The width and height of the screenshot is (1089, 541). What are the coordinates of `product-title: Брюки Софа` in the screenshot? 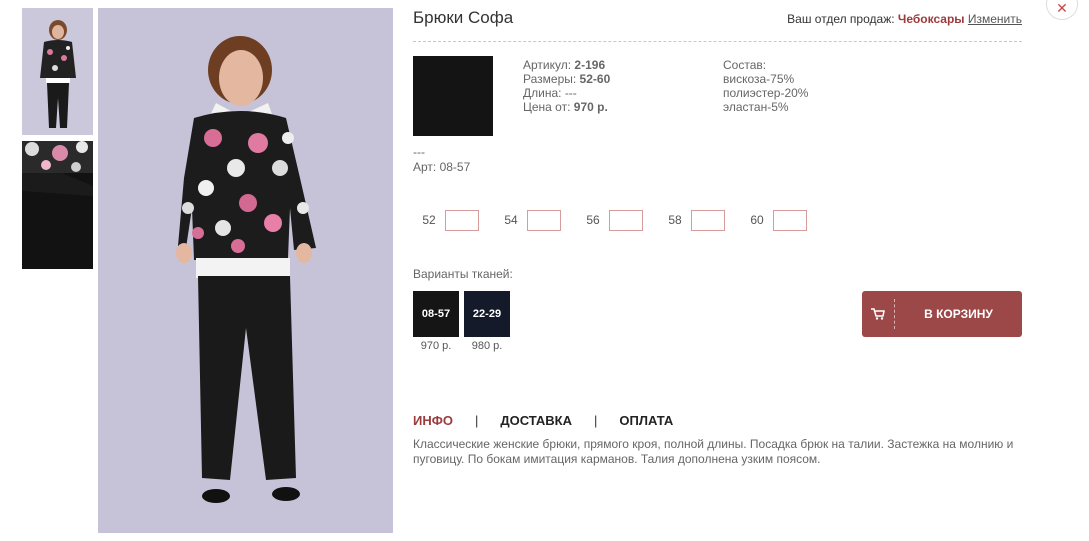 It's located at (463, 17).